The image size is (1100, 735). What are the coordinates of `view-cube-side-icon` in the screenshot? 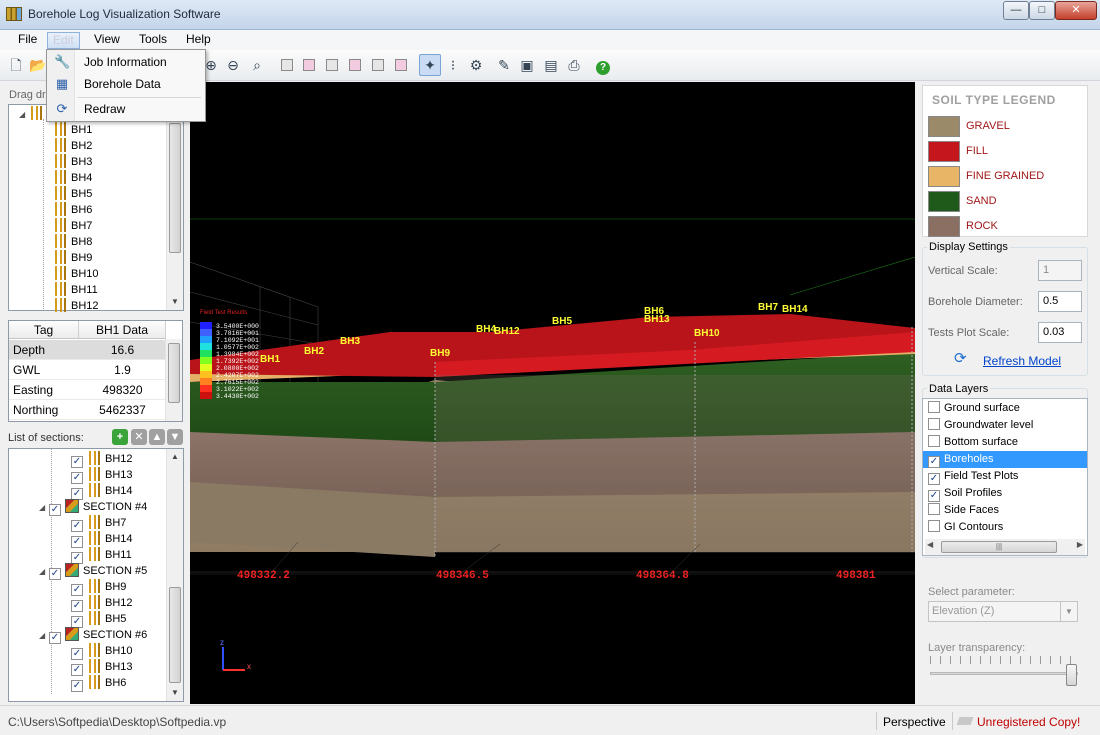 It's located at (332, 65).